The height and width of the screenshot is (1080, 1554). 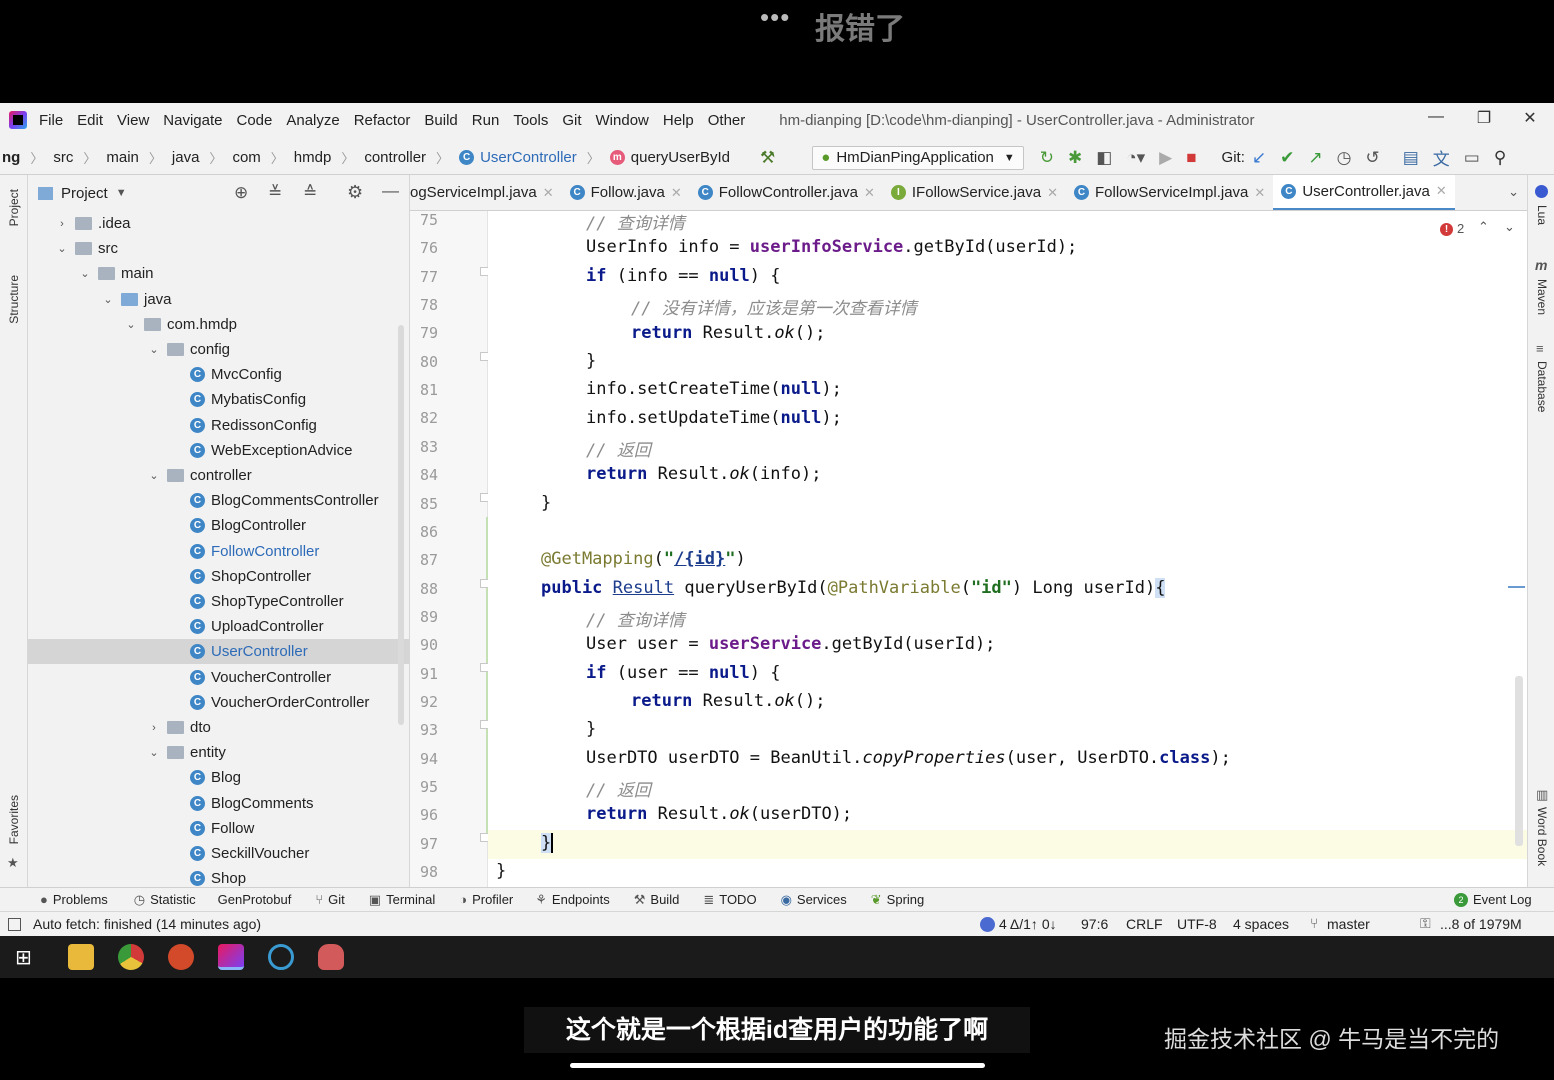 What do you see at coordinates (218, 273) in the screenshot?
I see `tree-item-main: ⌄ main` at bounding box center [218, 273].